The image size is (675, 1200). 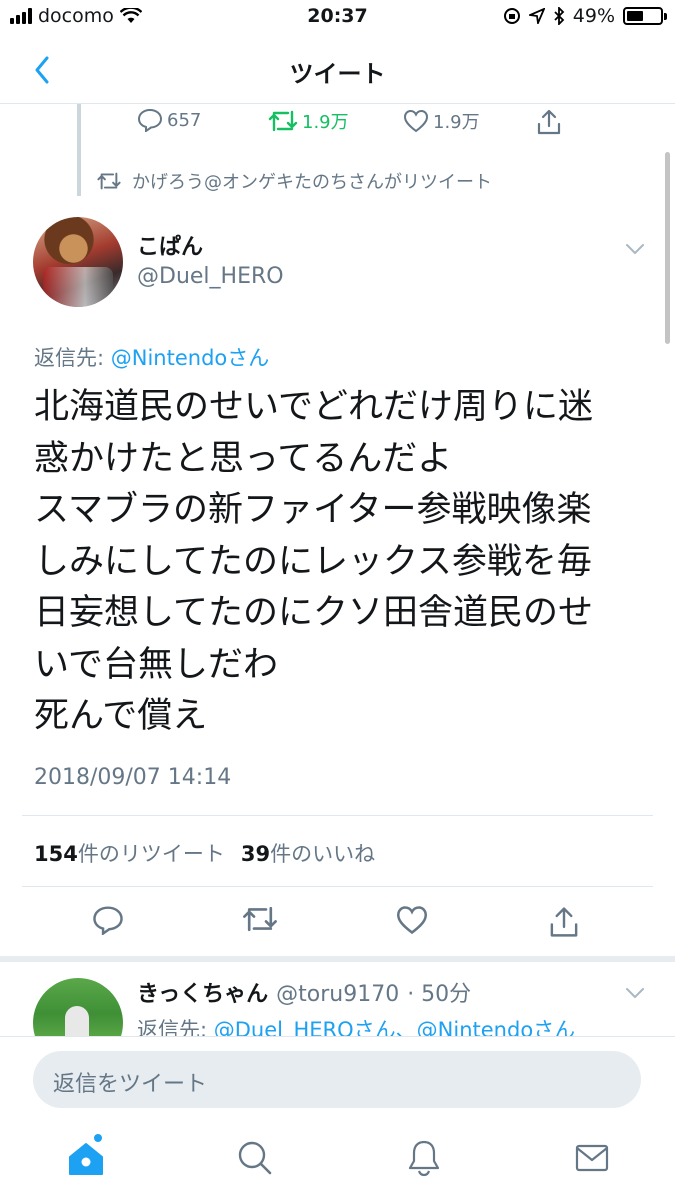 I want to click on reply-reply-to-mentions: @Duel_HEROさん、@Nintendoさん, so click(x=394, y=1027).